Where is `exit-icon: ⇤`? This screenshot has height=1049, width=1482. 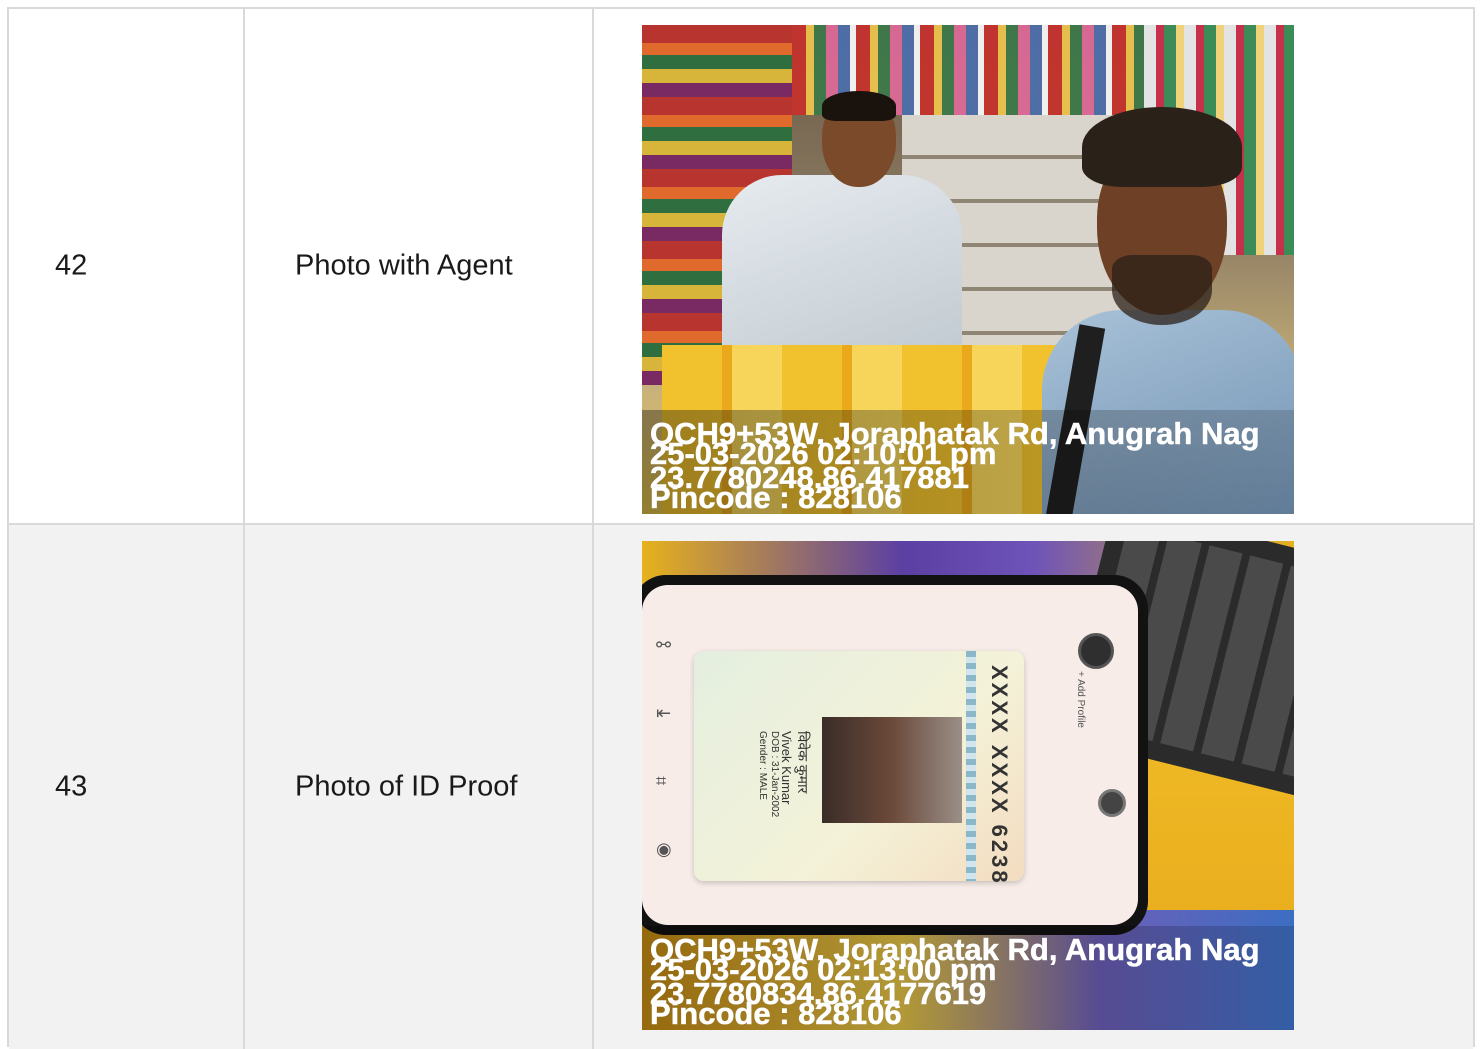 exit-icon: ⇤ is located at coordinates (664, 713).